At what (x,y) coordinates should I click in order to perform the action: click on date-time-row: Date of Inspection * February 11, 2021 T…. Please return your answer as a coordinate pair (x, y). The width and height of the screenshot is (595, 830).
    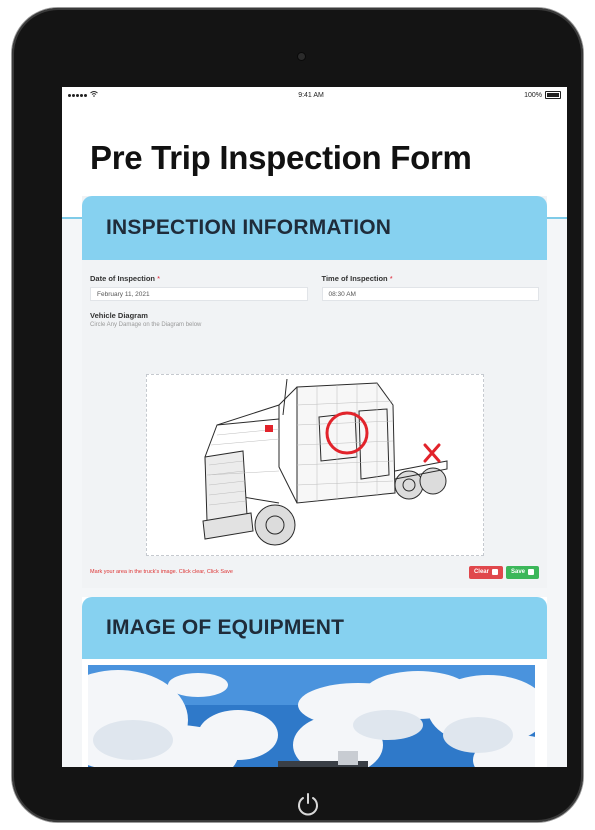
    Looking at the image, I should click on (314, 280).